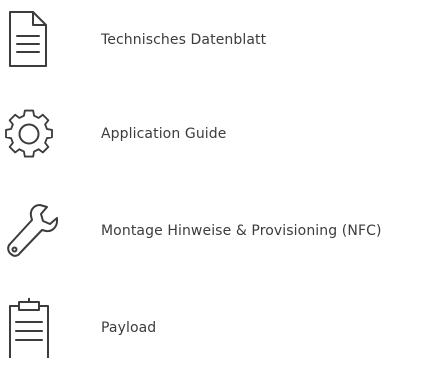  I want to click on document-icon, so click(33, 40).